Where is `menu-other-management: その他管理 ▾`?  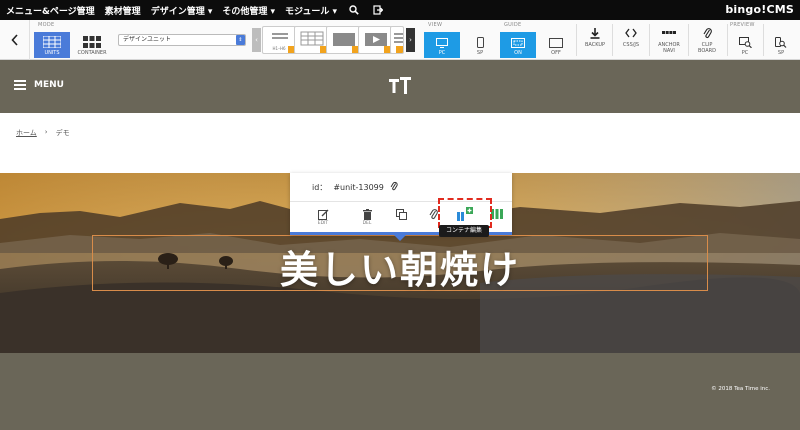 menu-other-management: その他管理 ▾ is located at coordinates (248, 10).